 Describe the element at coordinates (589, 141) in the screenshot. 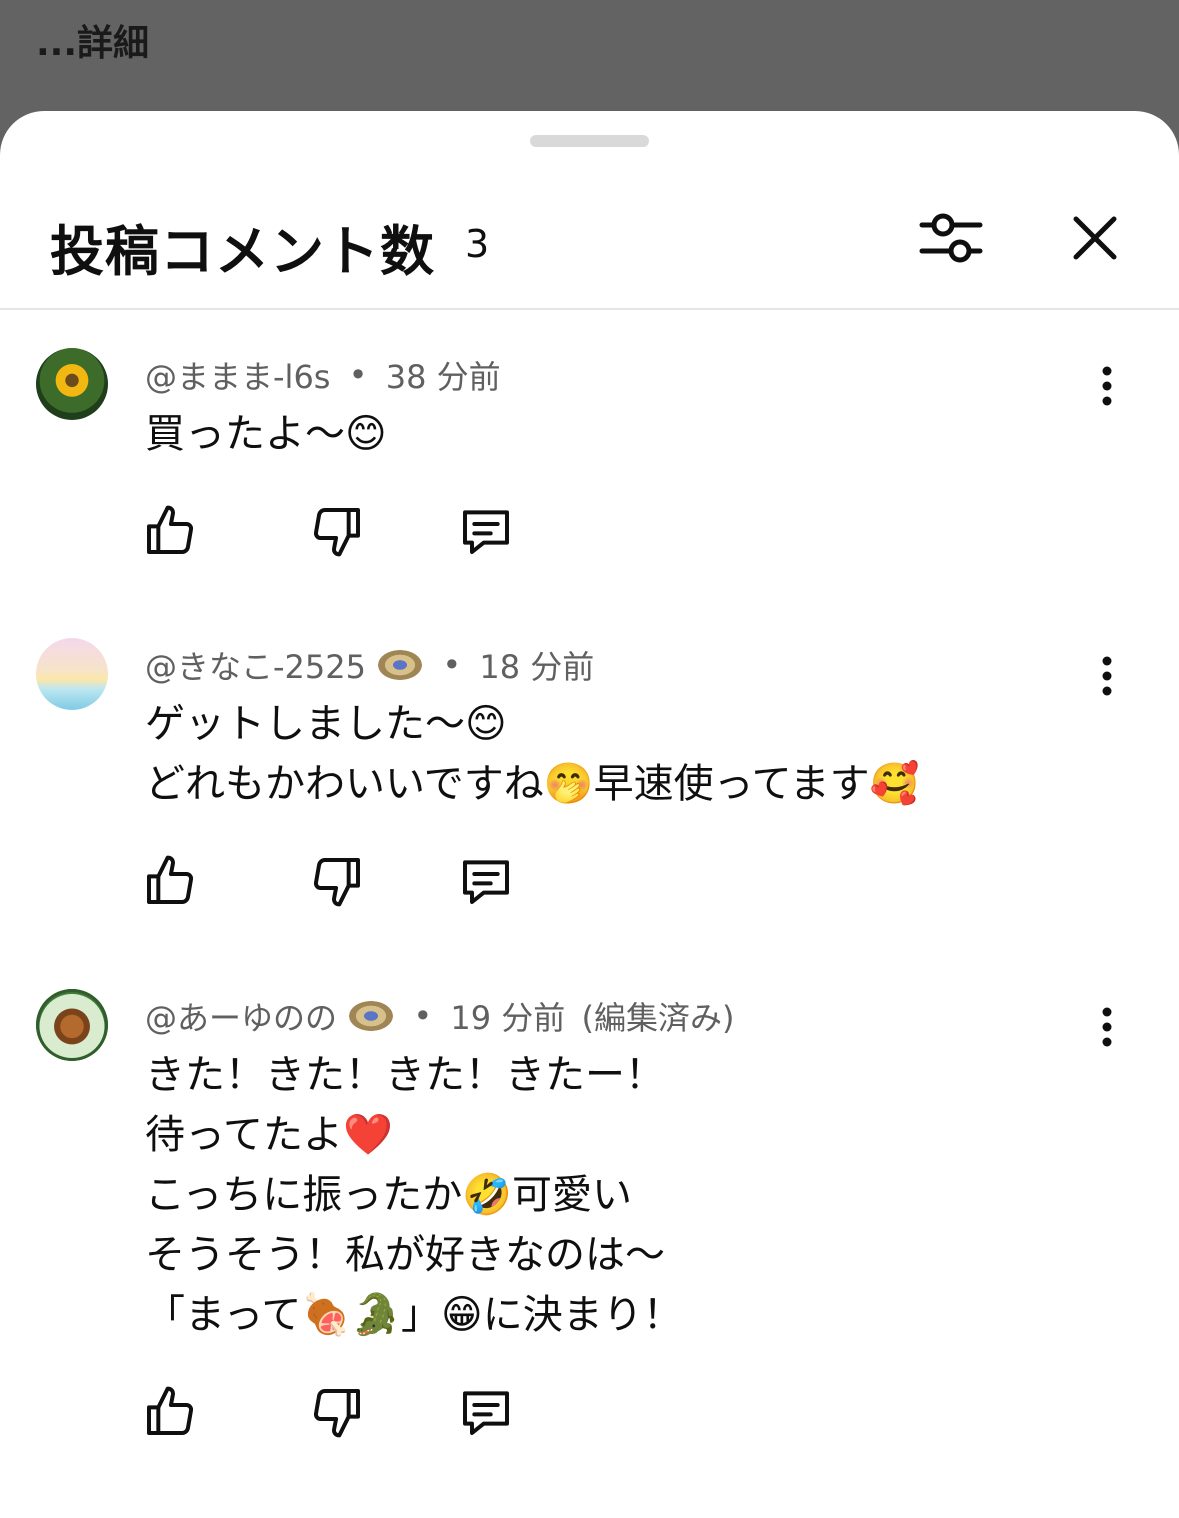

I see `drag-handle` at that location.